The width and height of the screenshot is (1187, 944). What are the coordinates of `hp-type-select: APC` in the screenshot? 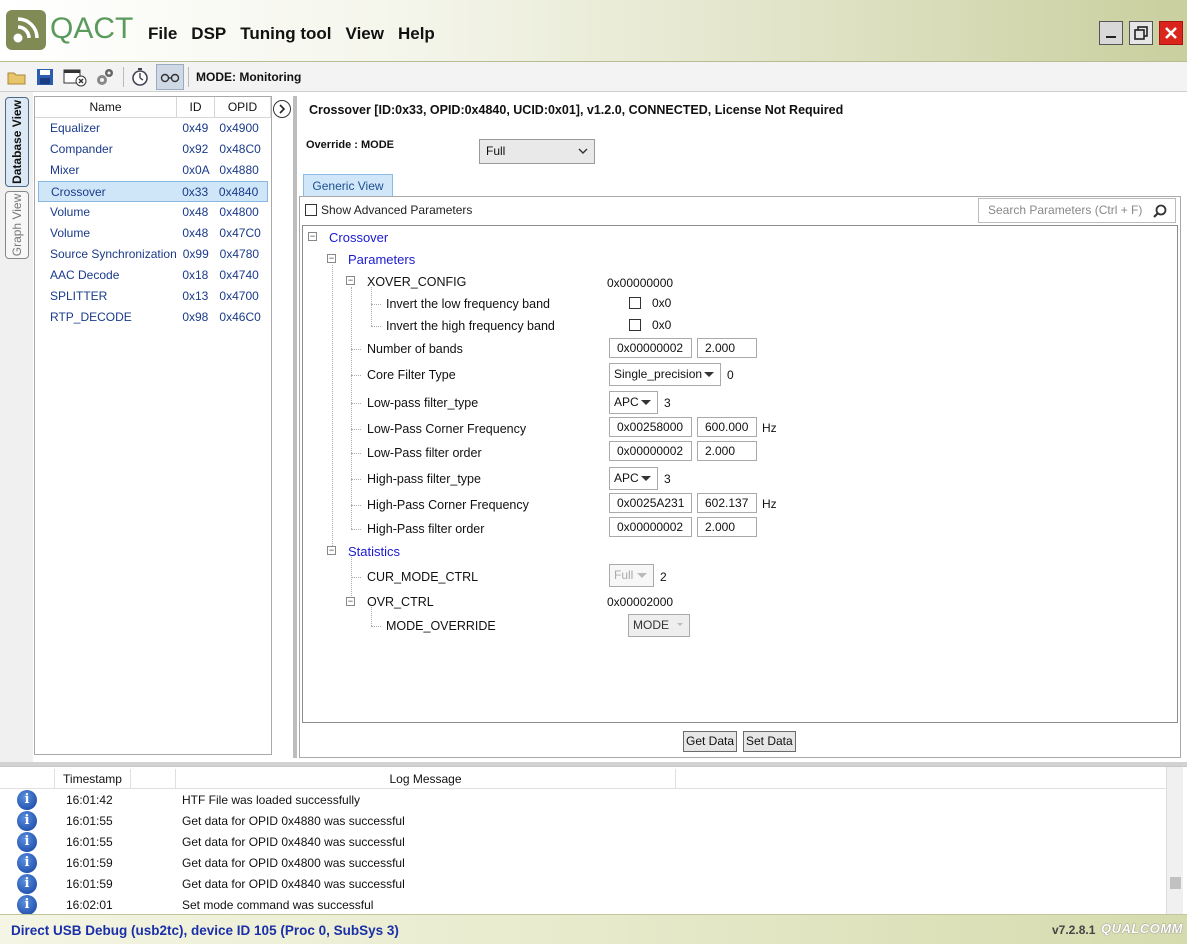 It's located at (633, 478).